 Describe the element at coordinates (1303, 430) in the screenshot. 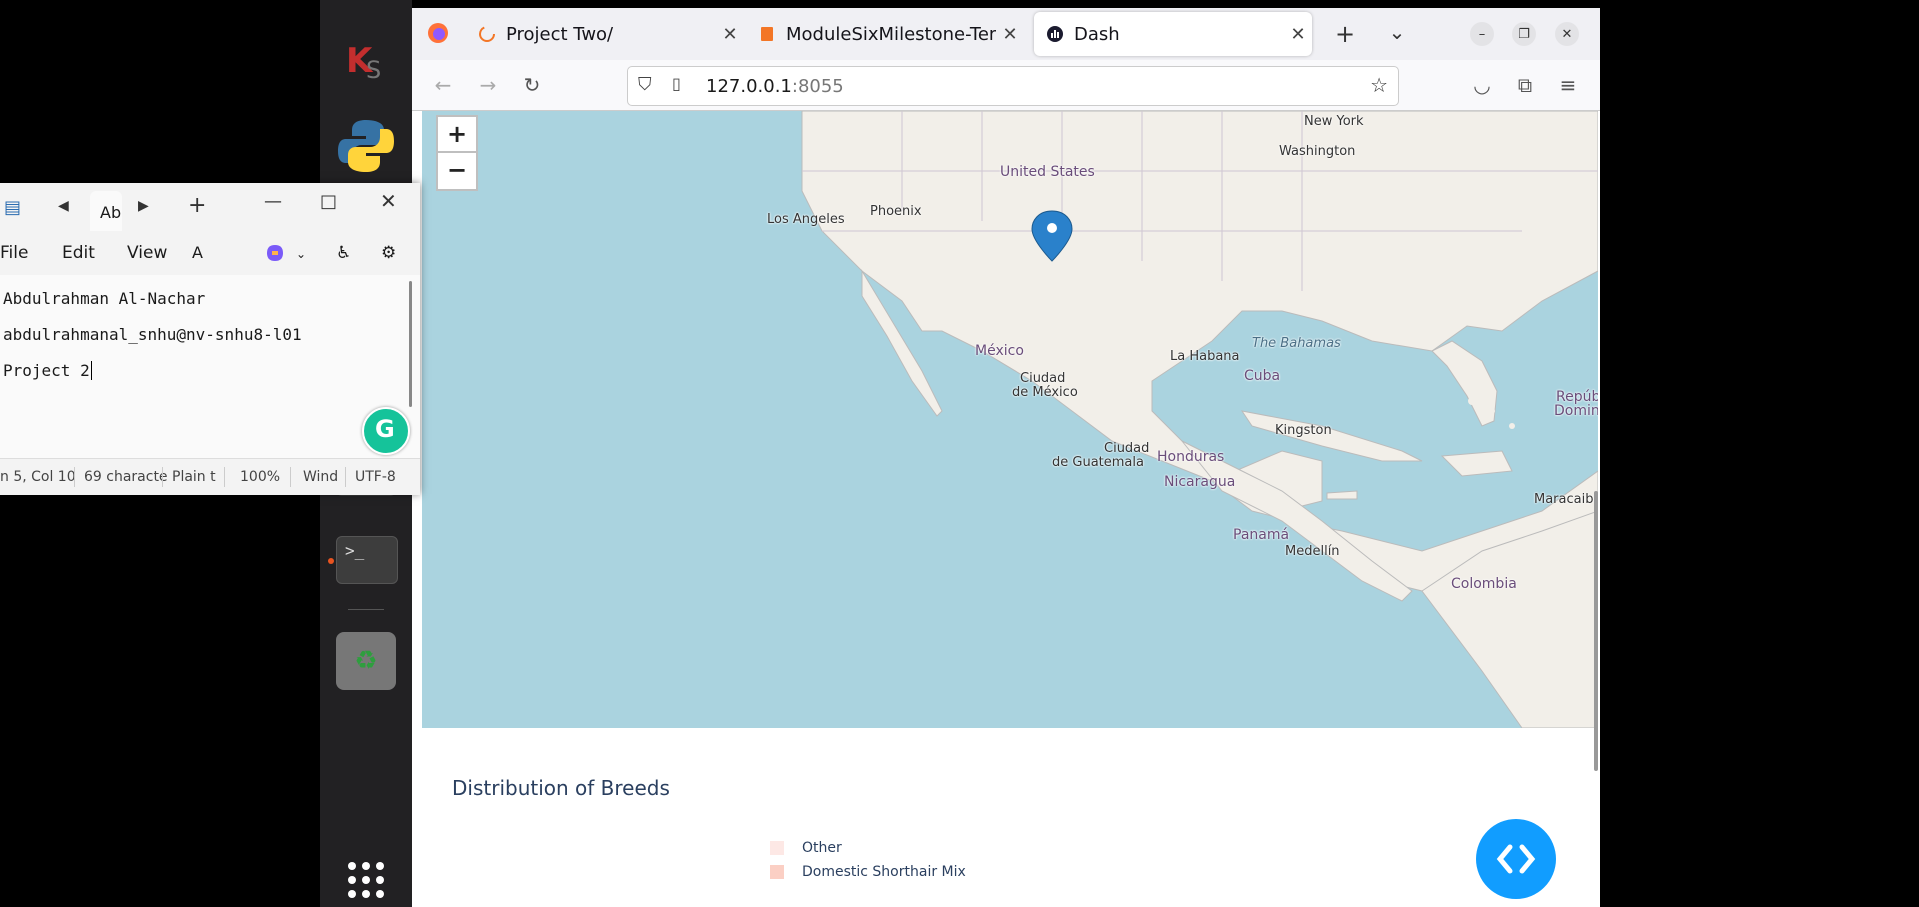

I see `map-label: Kingston` at that location.